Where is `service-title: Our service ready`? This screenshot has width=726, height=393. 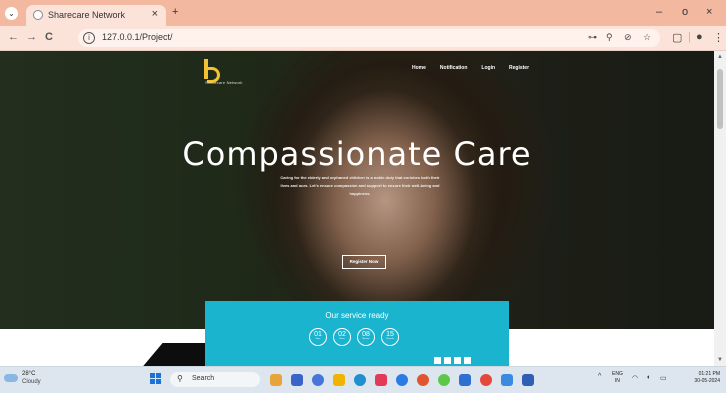 service-title: Our service ready is located at coordinates (357, 315).